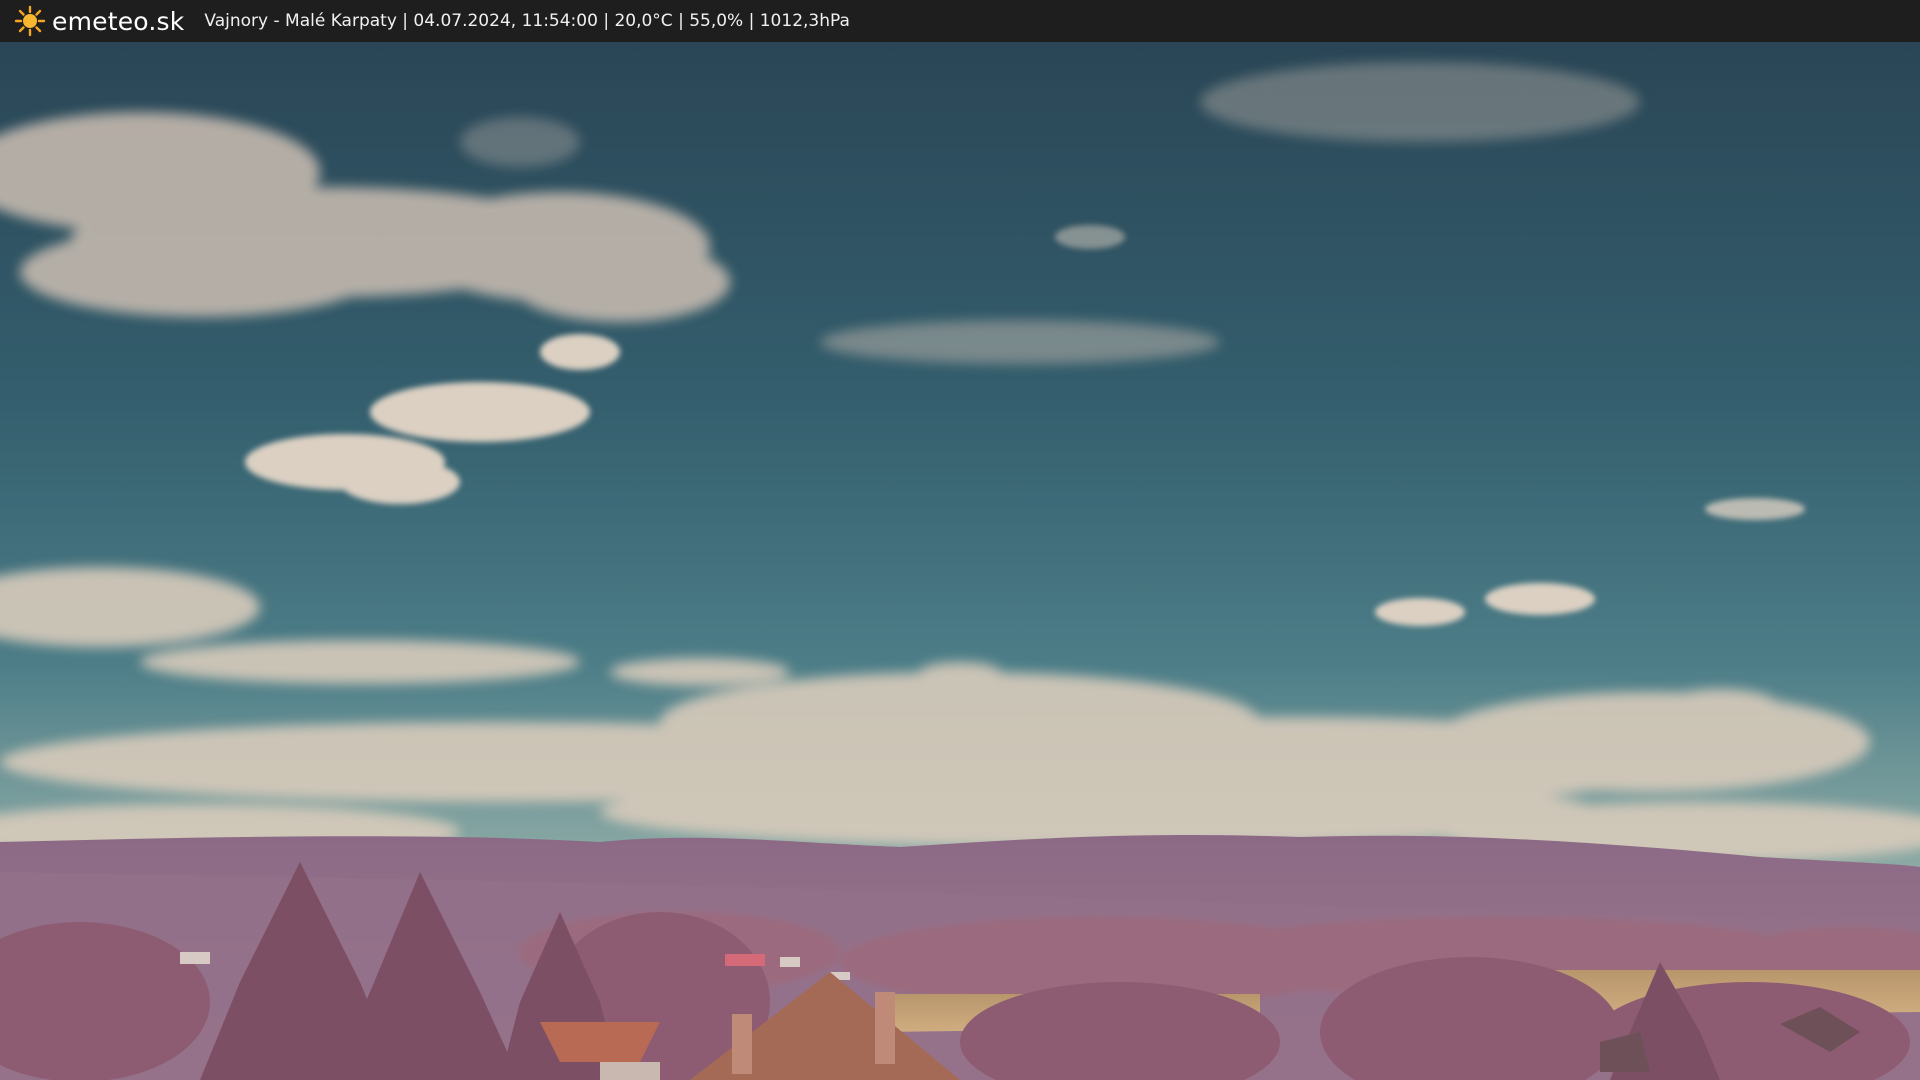 The height and width of the screenshot is (1080, 1920). What do you see at coordinates (30, 21) in the screenshot?
I see `sun-icon` at bounding box center [30, 21].